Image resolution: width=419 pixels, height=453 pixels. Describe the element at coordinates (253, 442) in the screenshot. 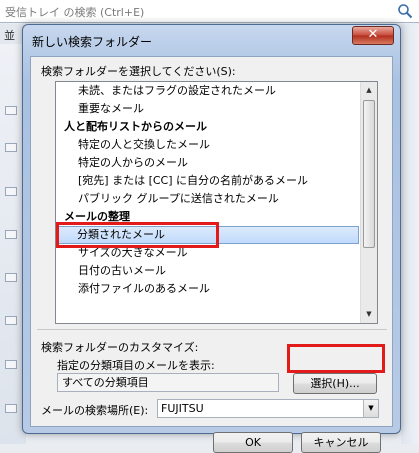

I see `ok-button: OK` at that location.